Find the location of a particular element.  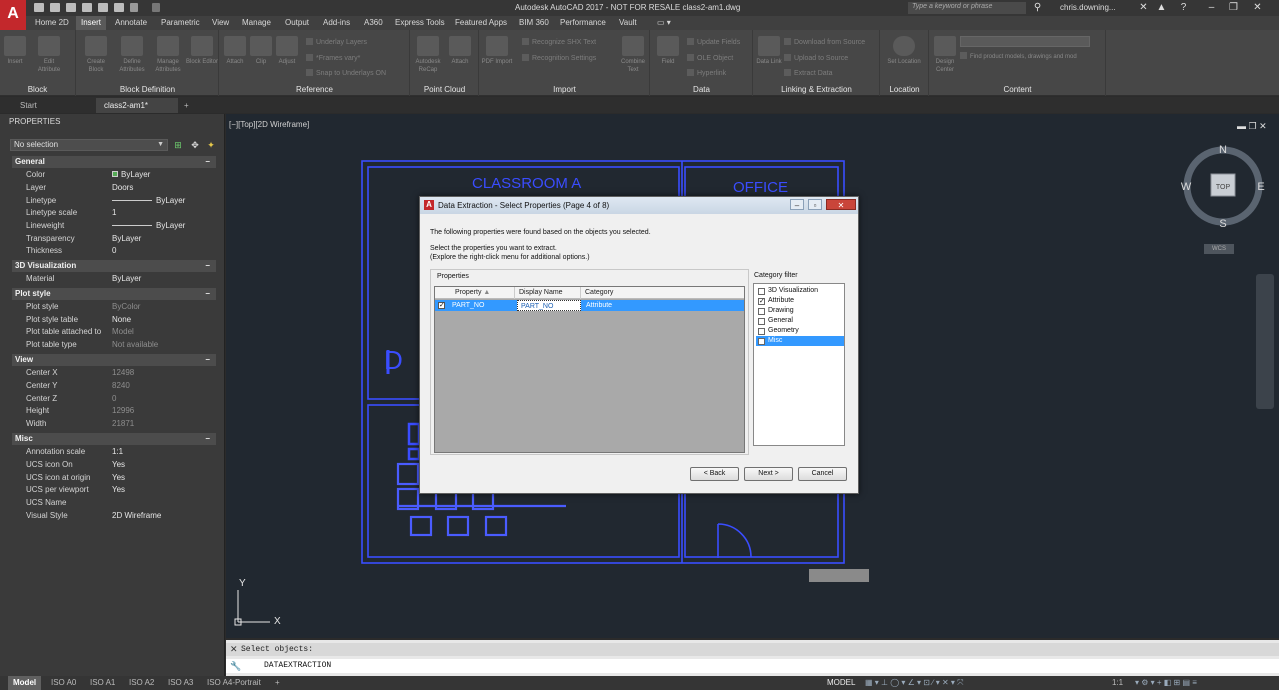

prop-annotation-scale: Annotation scale 1:1 is located at coordinates (114, 452).